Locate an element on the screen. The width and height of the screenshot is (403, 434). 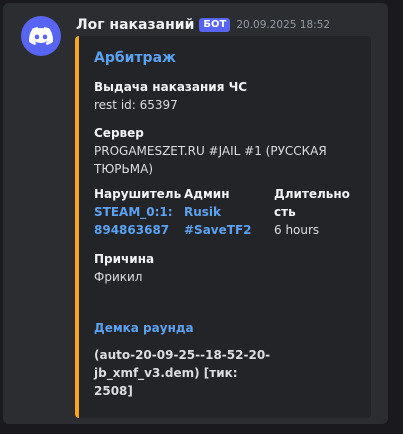
bot-badge: БОТ is located at coordinates (215, 25).